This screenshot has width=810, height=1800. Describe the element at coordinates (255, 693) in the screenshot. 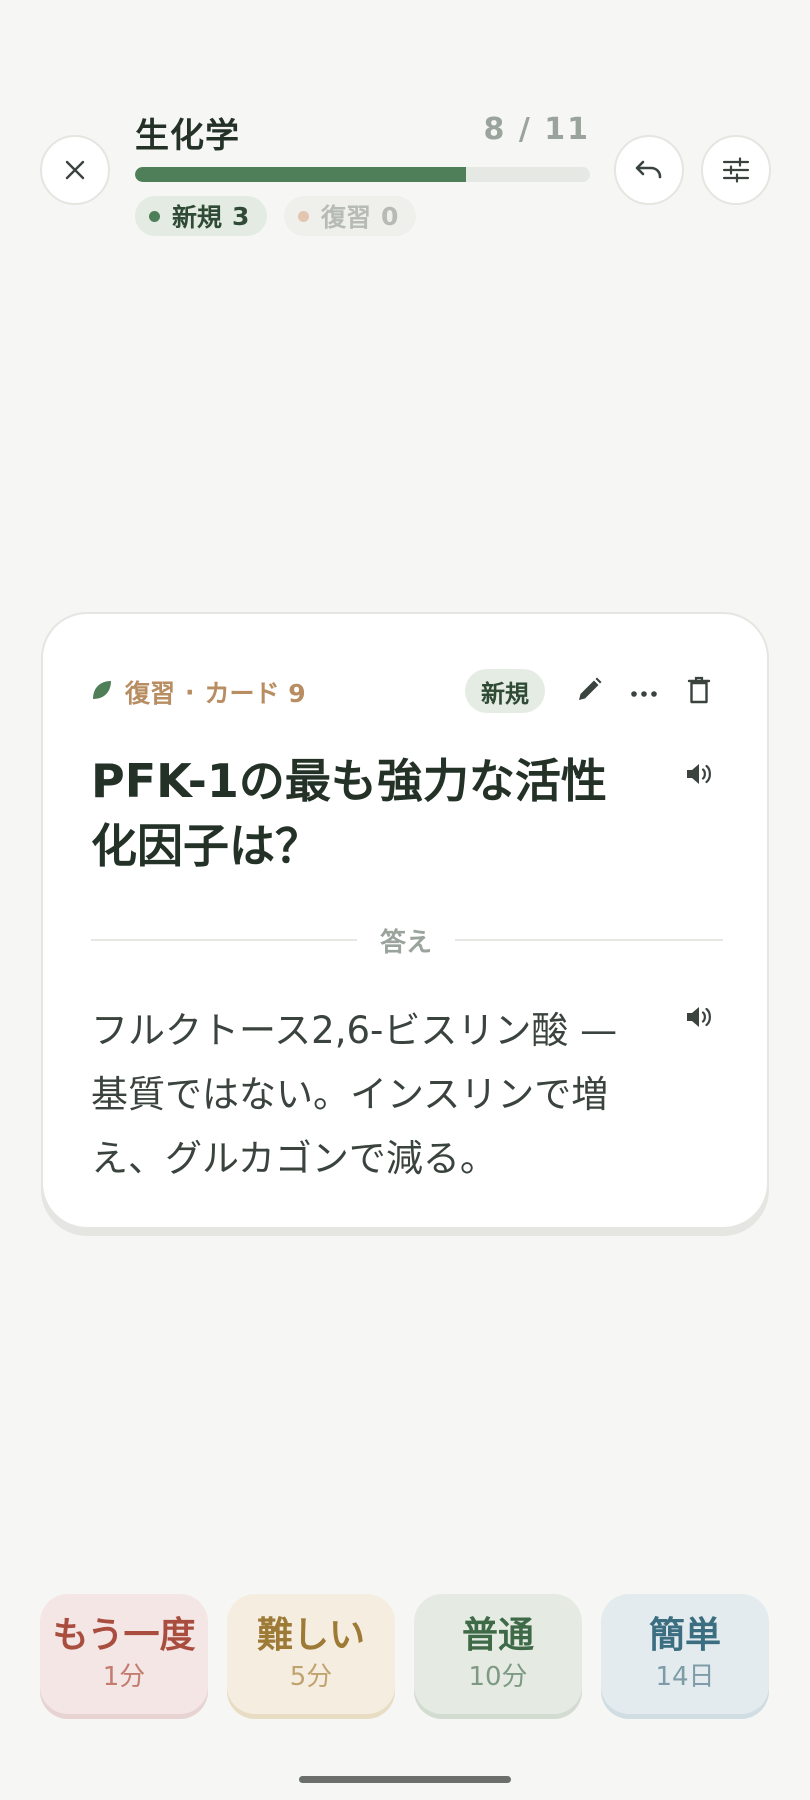

I see `card-number-label: カード 9` at that location.